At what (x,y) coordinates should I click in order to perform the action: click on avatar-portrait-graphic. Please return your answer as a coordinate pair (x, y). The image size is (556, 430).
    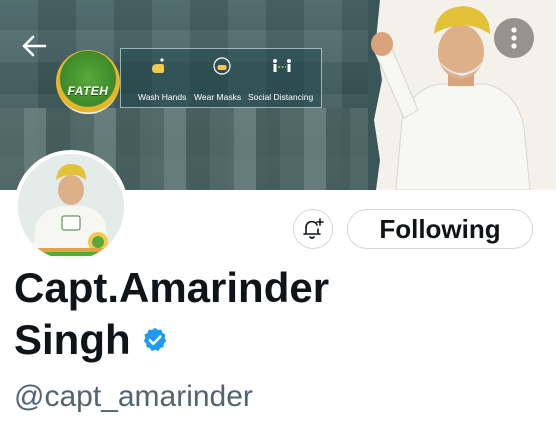
    Looking at the image, I should click on (71, 207).